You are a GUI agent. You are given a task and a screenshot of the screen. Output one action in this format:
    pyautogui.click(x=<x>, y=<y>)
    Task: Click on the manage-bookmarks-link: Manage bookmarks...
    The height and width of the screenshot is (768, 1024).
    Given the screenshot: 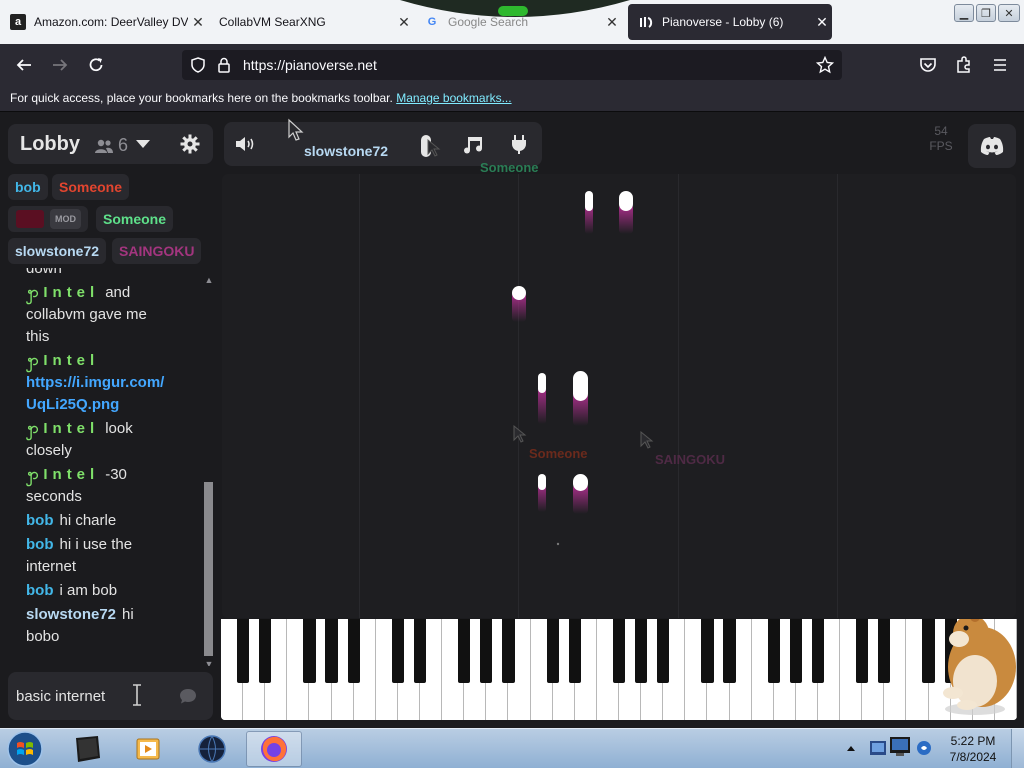 What is the action you would take?
    pyautogui.click(x=453, y=98)
    